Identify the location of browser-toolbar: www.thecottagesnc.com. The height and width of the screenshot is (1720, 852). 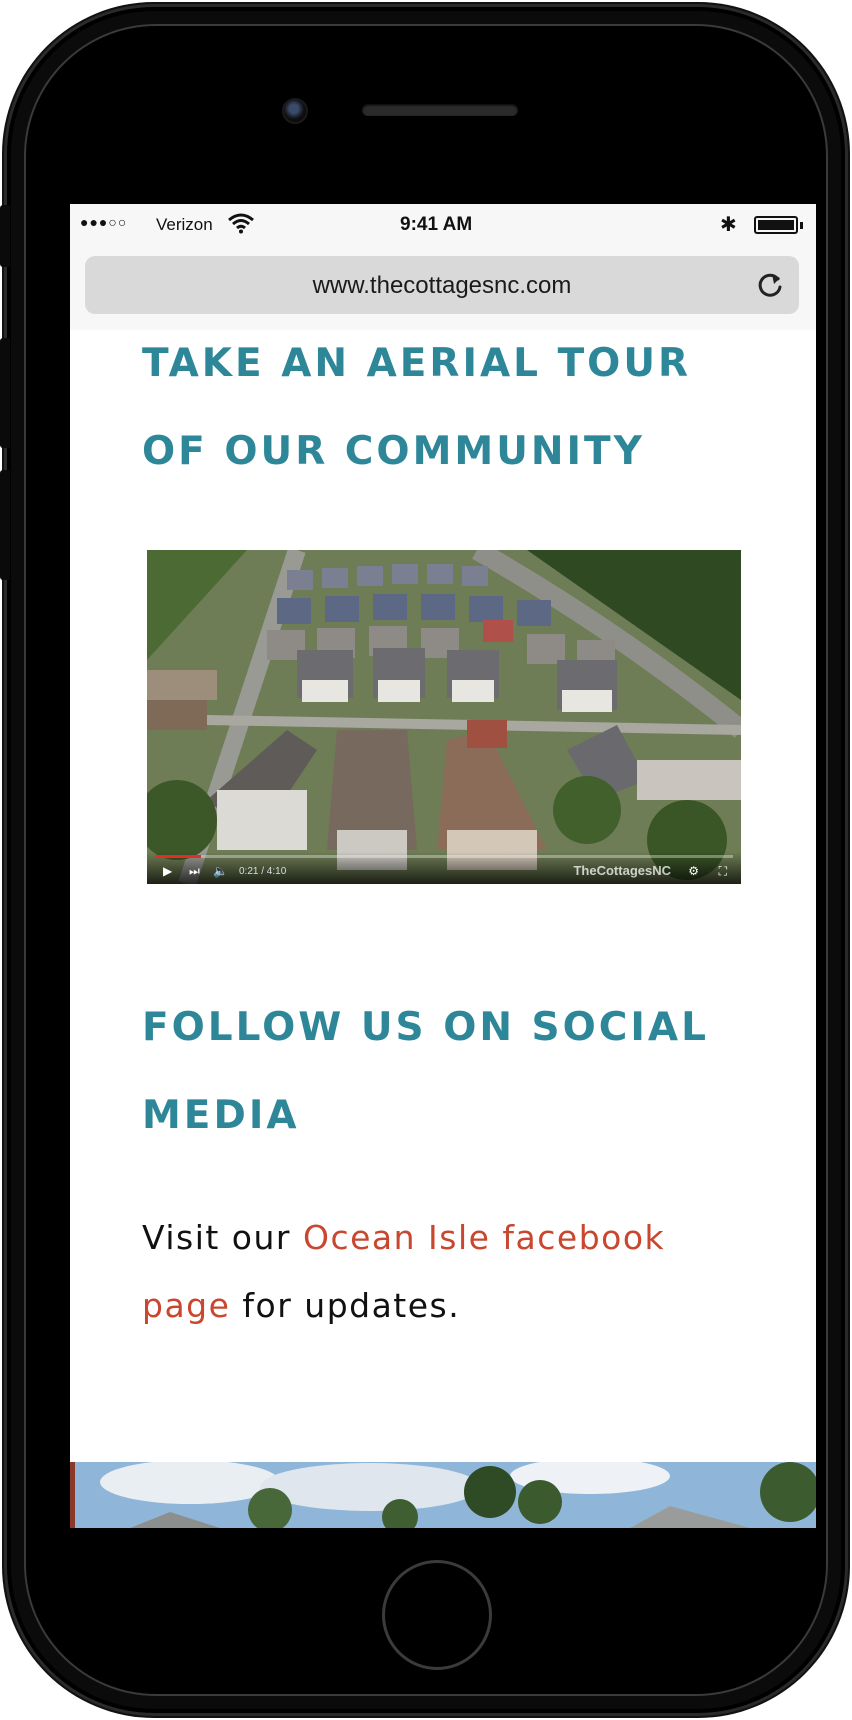
(443, 287).